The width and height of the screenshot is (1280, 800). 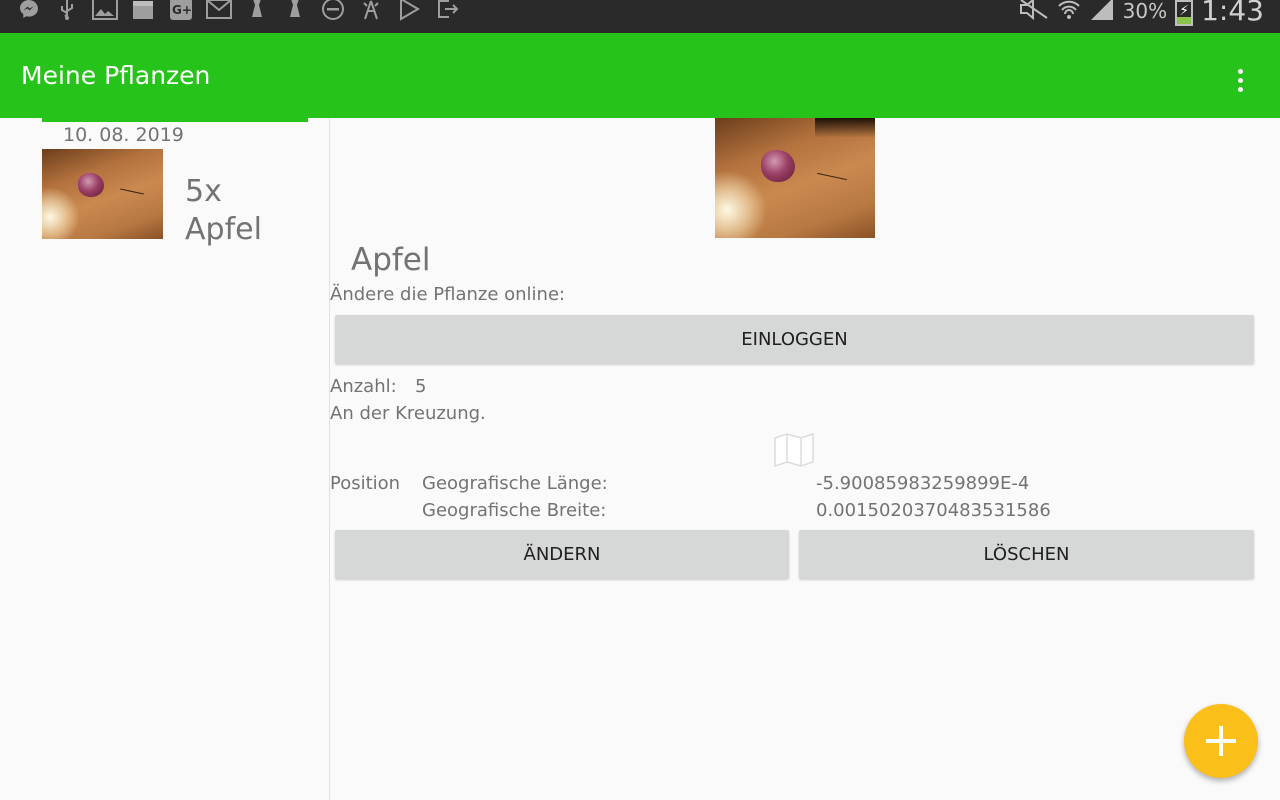 I want to click on add-plant-button, so click(x=1221, y=741).